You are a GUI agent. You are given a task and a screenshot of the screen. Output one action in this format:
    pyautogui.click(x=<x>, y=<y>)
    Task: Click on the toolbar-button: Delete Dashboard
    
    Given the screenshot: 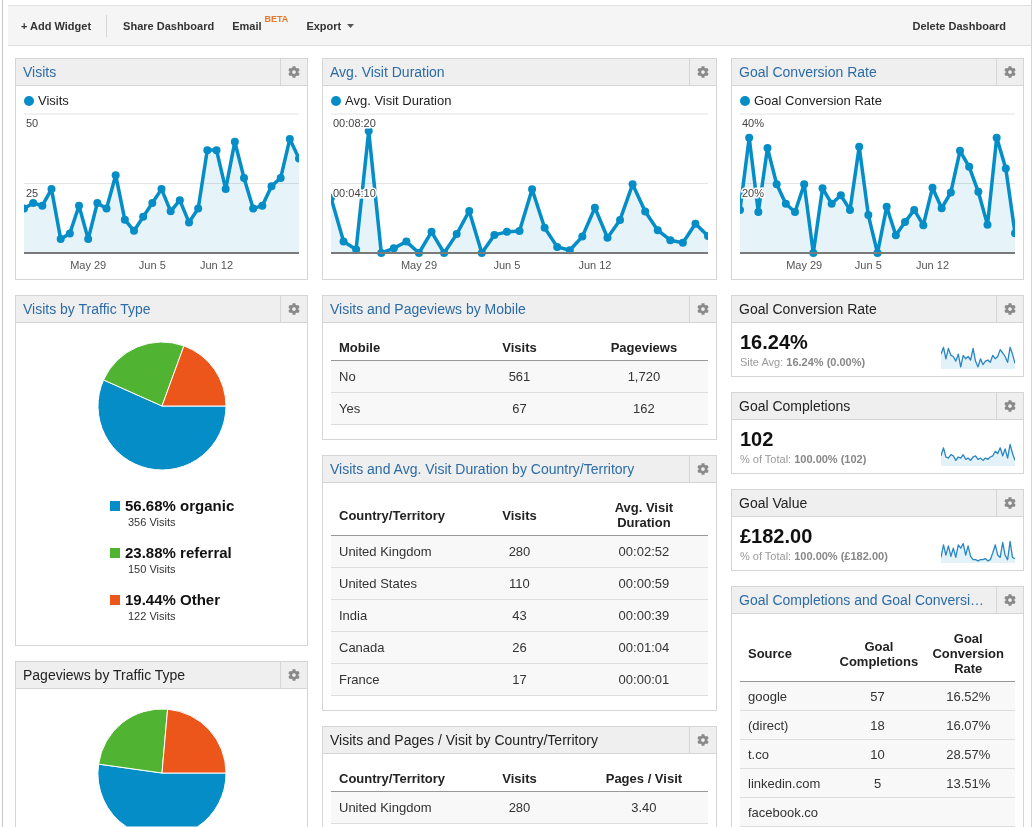 What is the action you would take?
    pyautogui.click(x=959, y=25)
    